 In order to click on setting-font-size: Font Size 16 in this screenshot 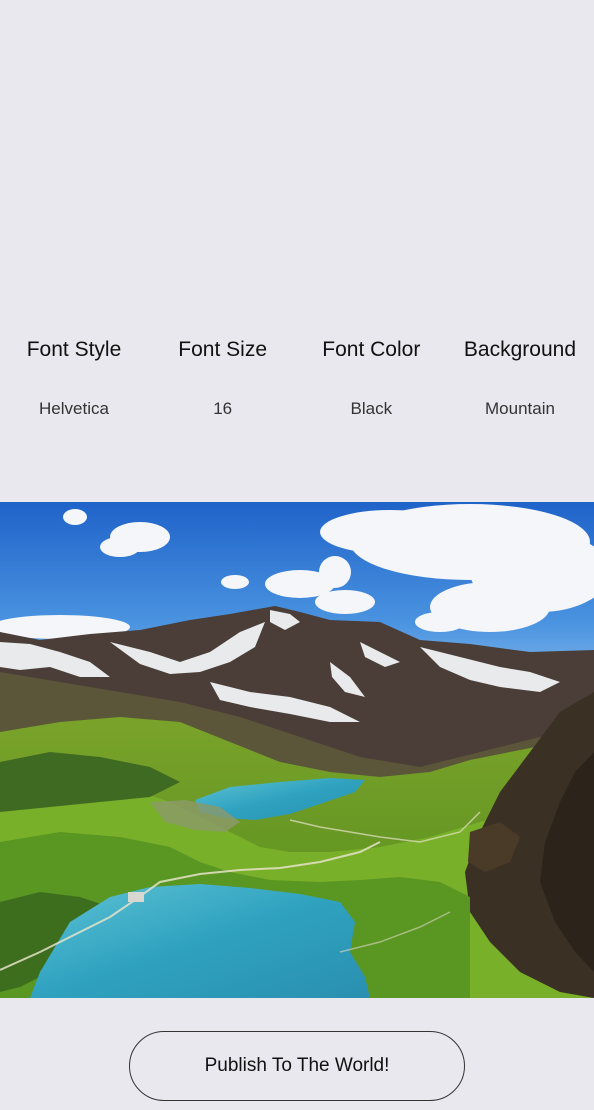, I will do `click(223, 378)`.